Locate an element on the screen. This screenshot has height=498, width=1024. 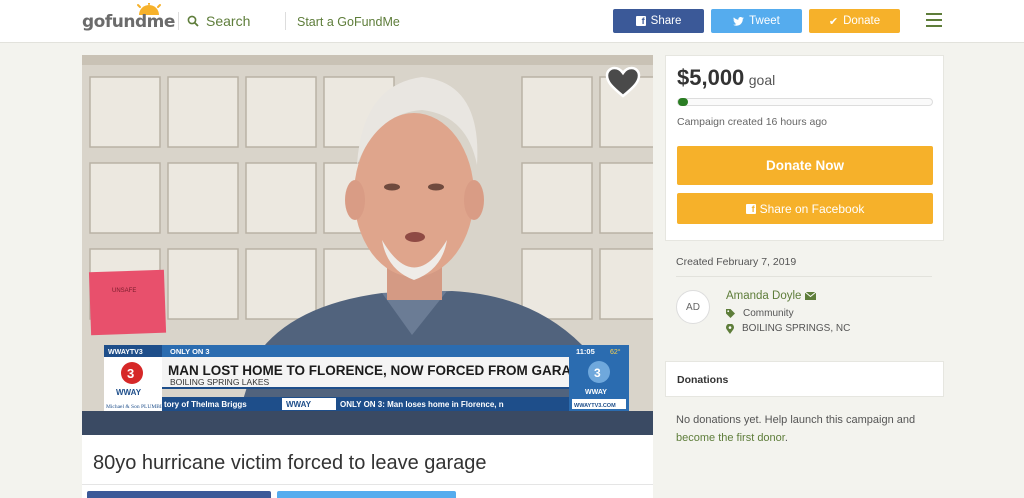
hamburger-menu-icon is located at coordinates (934, 20).